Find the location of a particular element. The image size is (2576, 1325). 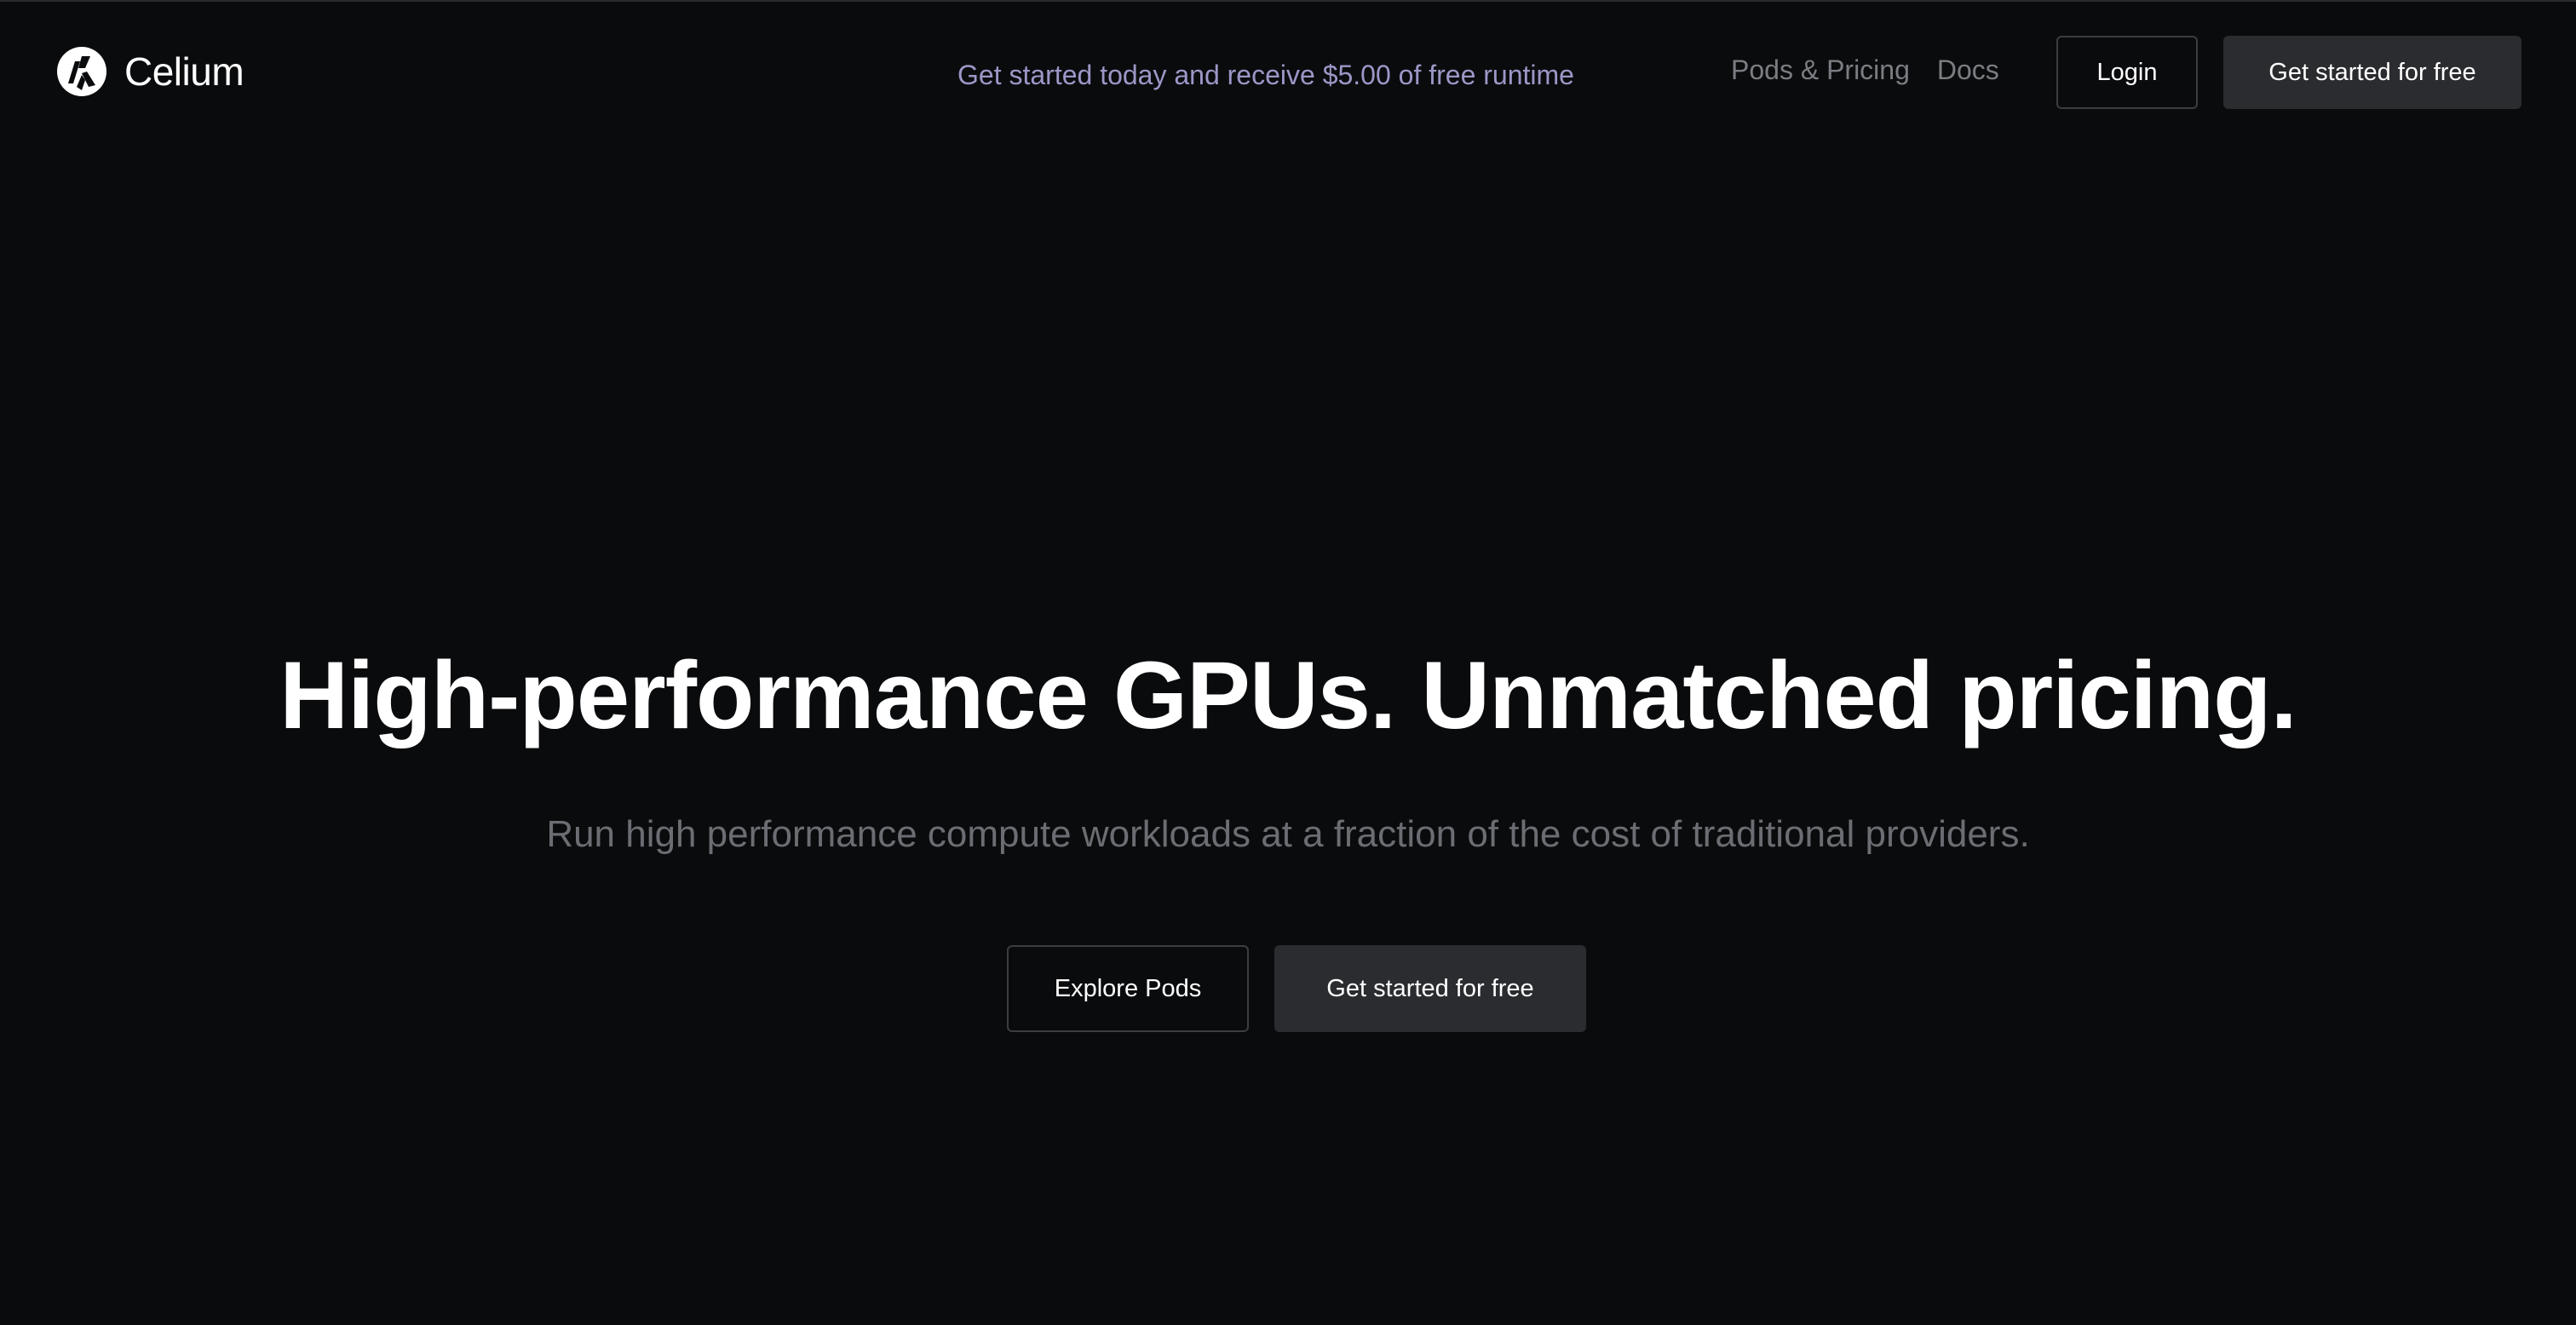

header-get-started-button: Get started for free is located at coordinates (2372, 72).